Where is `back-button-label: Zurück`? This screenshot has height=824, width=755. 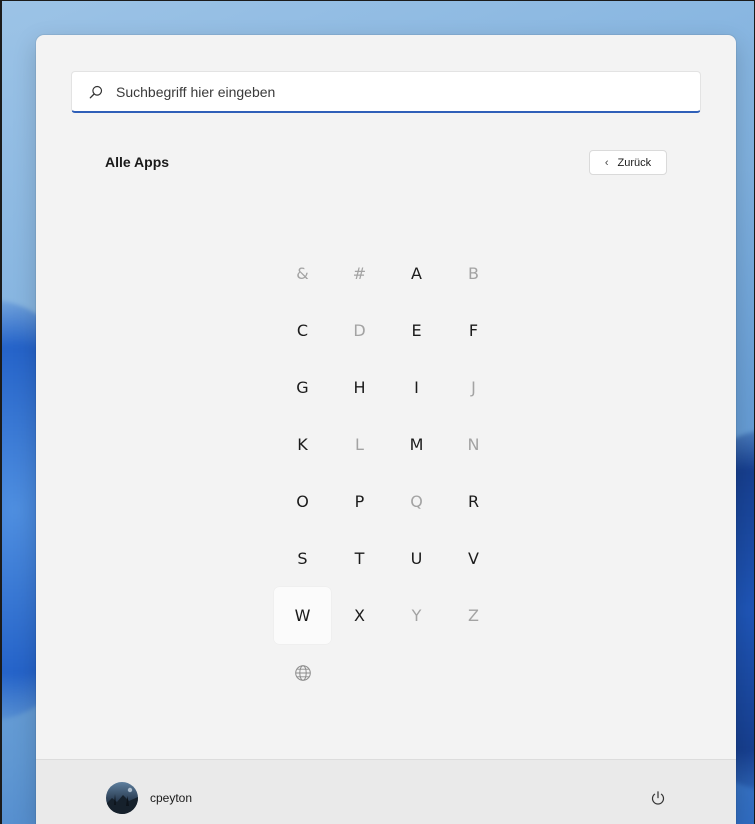 back-button-label: Zurück is located at coordinates (634, 162).